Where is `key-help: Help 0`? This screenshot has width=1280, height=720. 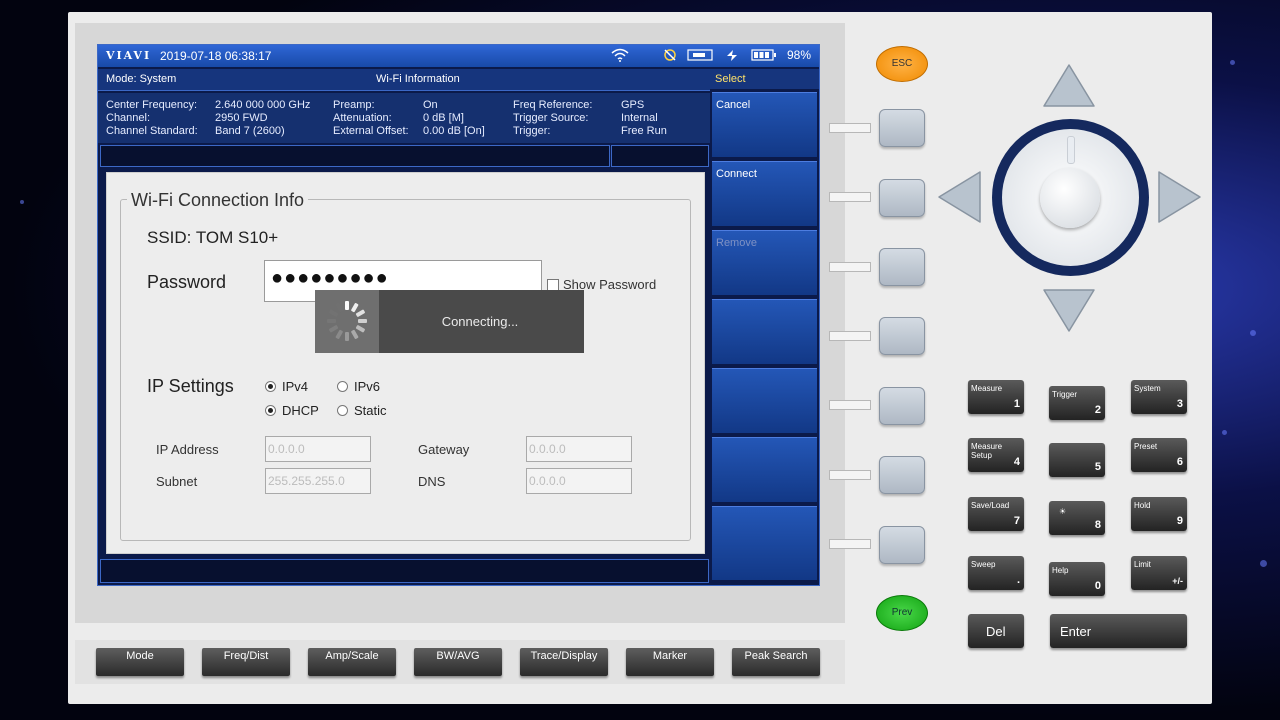
key-help: Help 0 is located at coordinates (1077, 579).